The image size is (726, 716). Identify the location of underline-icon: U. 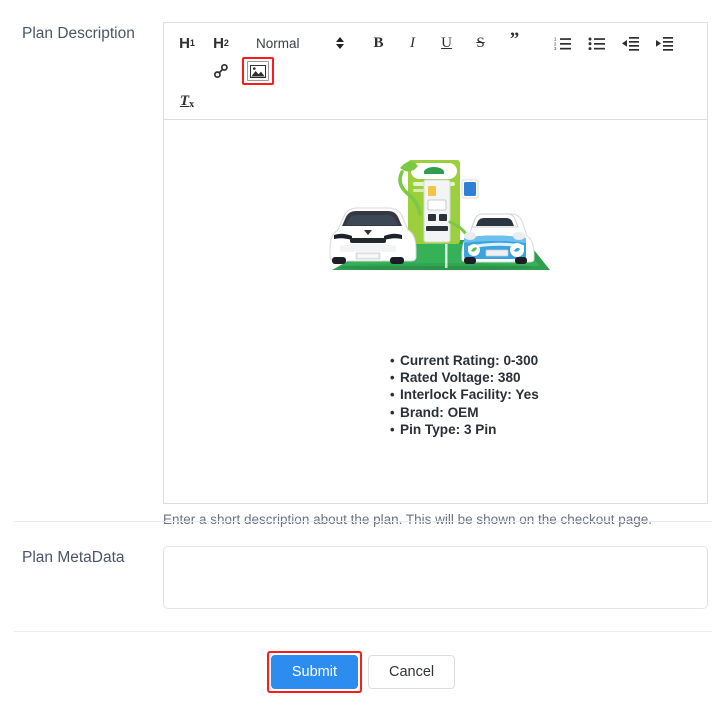
(446, 42).